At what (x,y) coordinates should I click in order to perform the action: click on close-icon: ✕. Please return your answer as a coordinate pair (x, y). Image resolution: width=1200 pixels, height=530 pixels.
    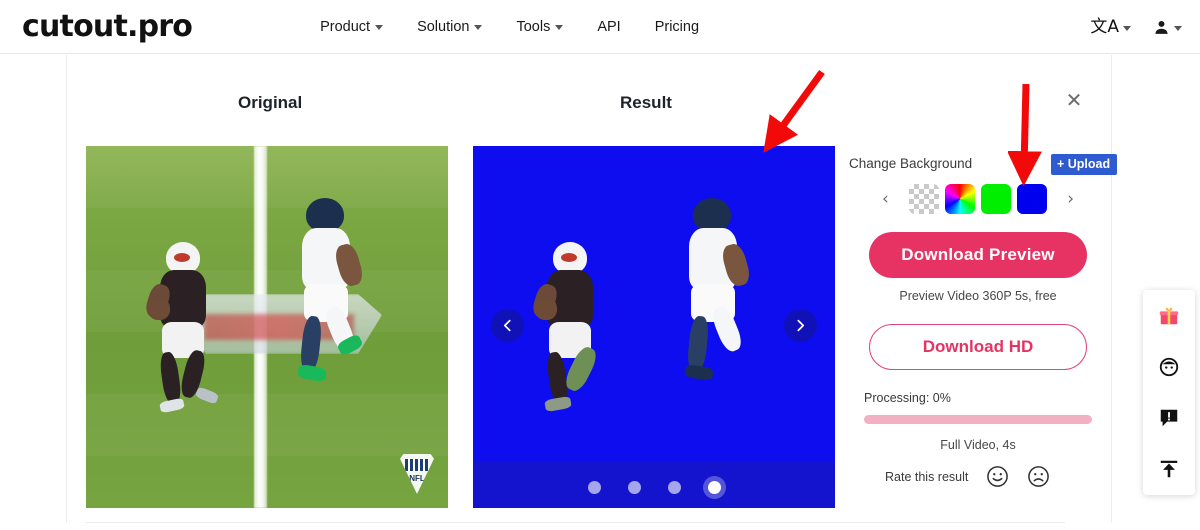
    Looking at the image, I should click on (1074, 101).